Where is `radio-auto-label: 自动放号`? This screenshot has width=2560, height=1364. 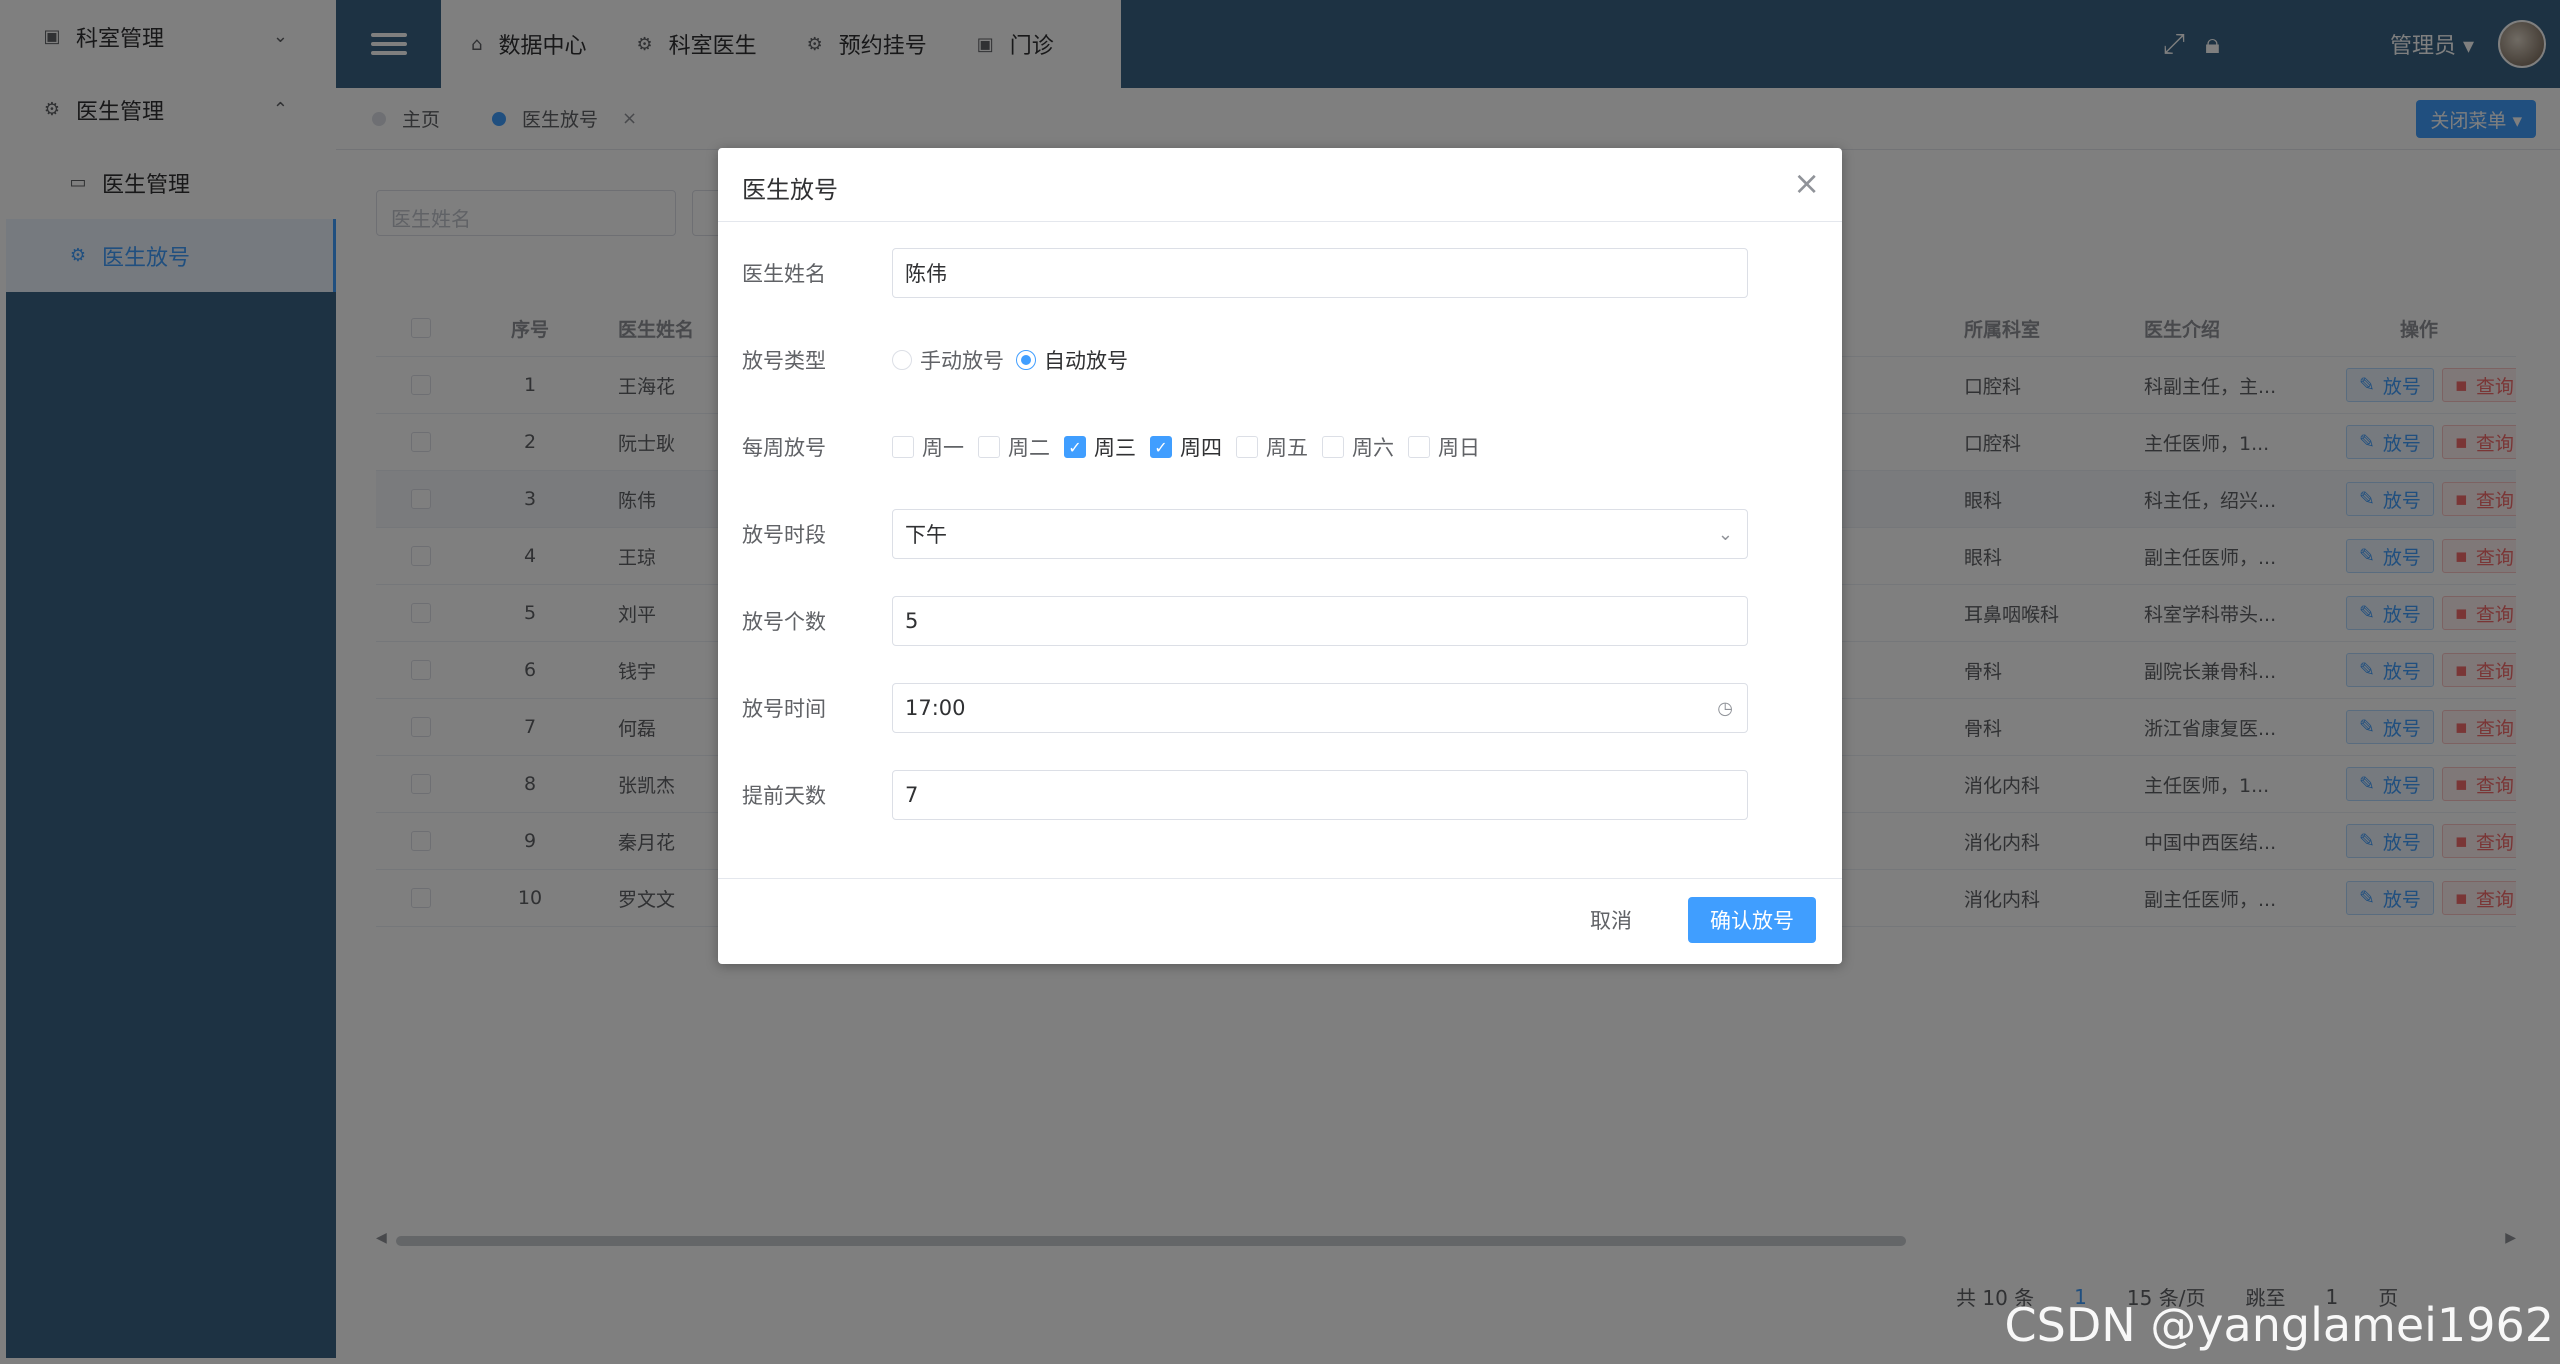 radio-auto-label: 自动放号 is located at coordinates (1086, 360).